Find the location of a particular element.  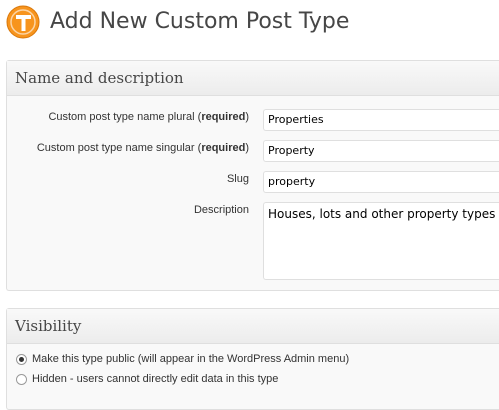

slug-label: Slug is located at coordinates (237, 179).